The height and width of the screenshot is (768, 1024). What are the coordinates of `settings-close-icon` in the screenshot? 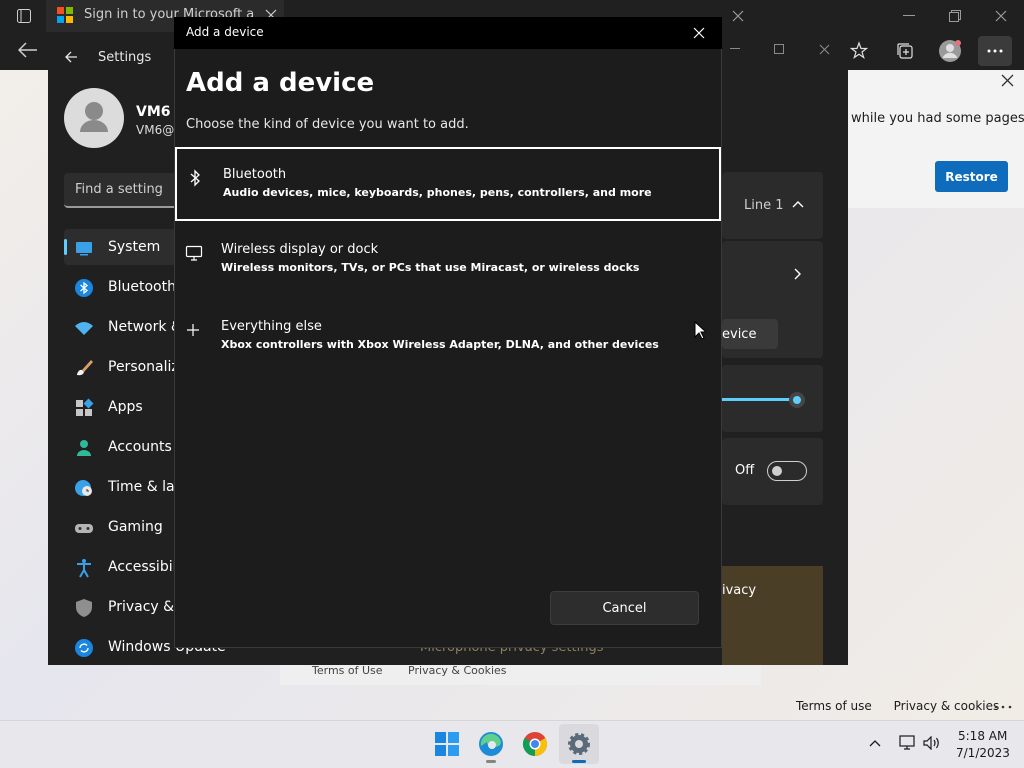 It's located at (824, 49).